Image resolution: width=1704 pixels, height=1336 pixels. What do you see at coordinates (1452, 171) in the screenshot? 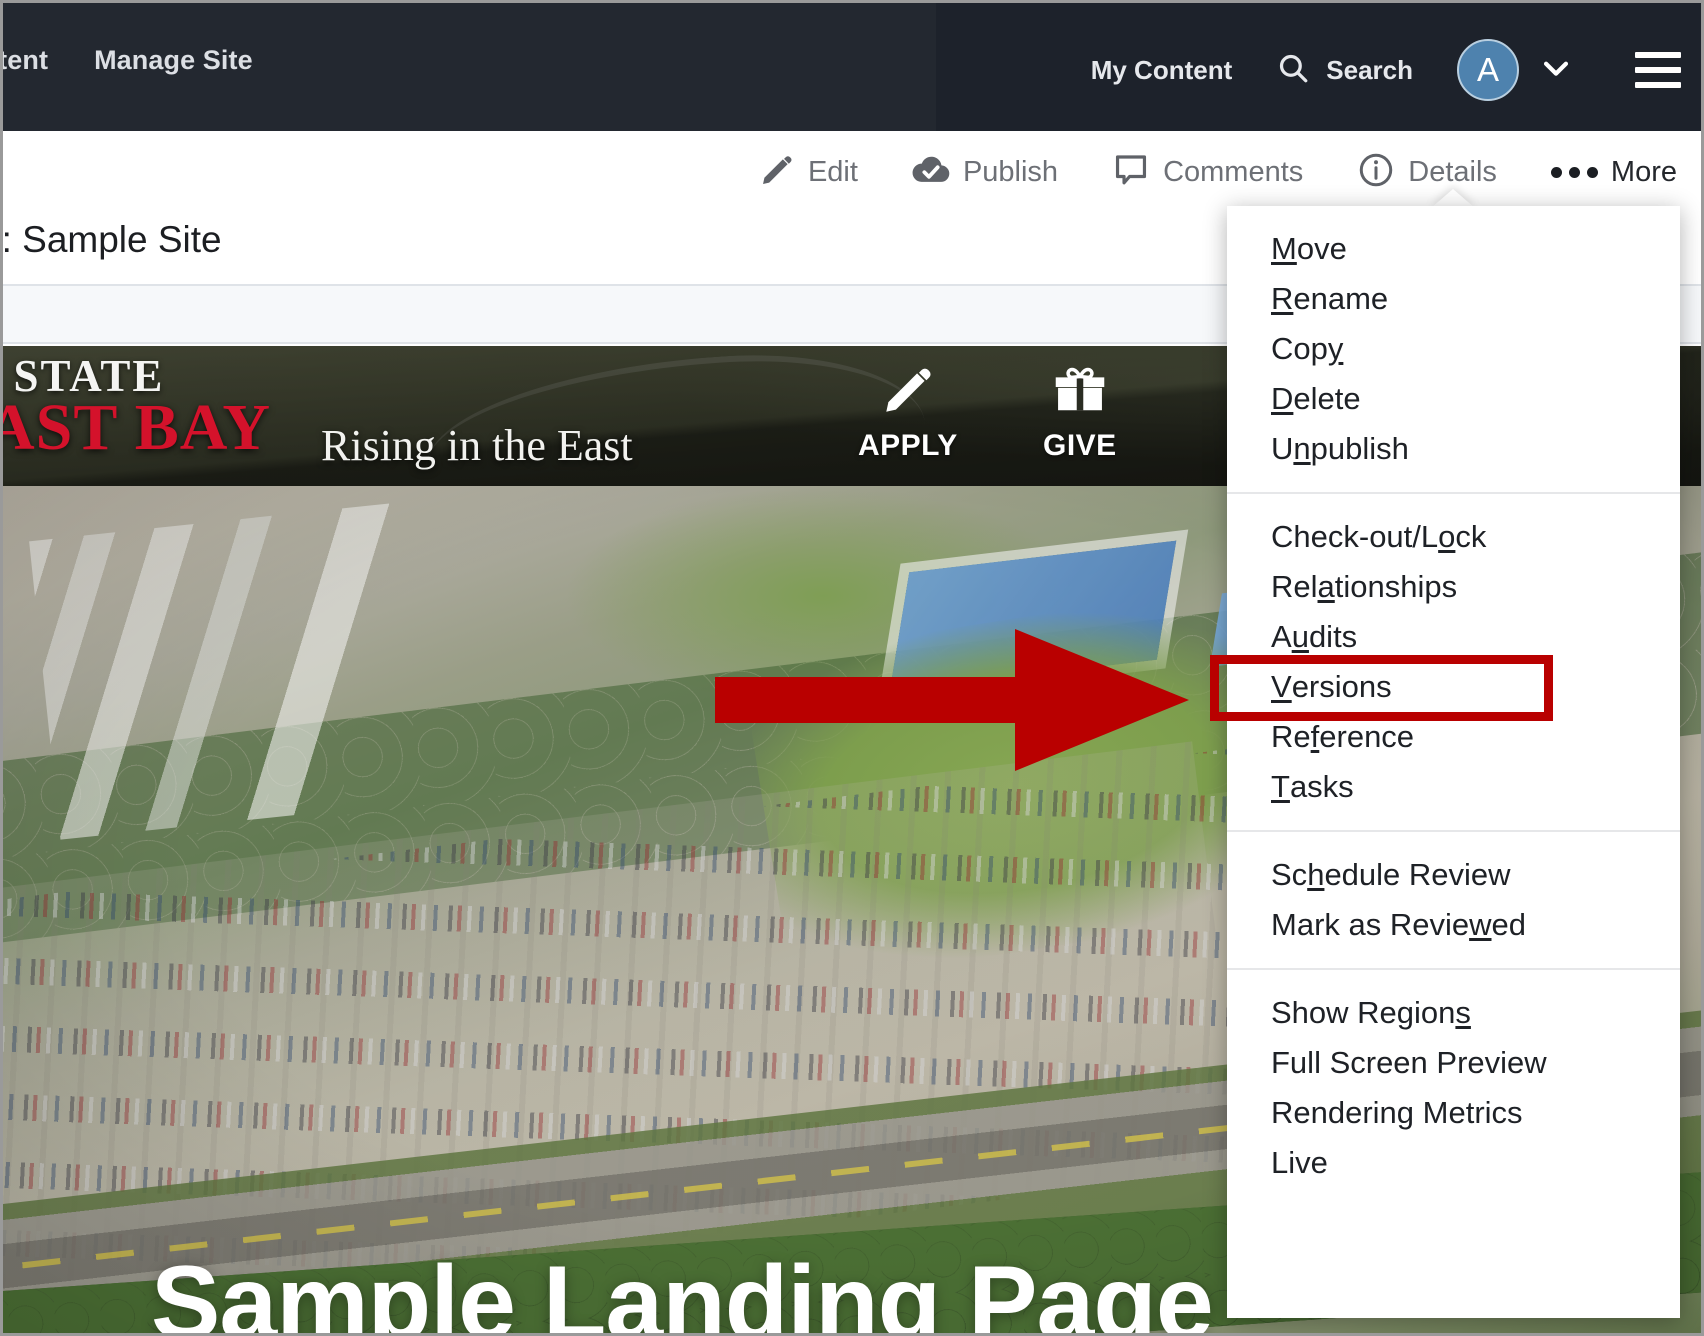
I see `toolbar-details-label: Details` at bounding box center [1452, 171].